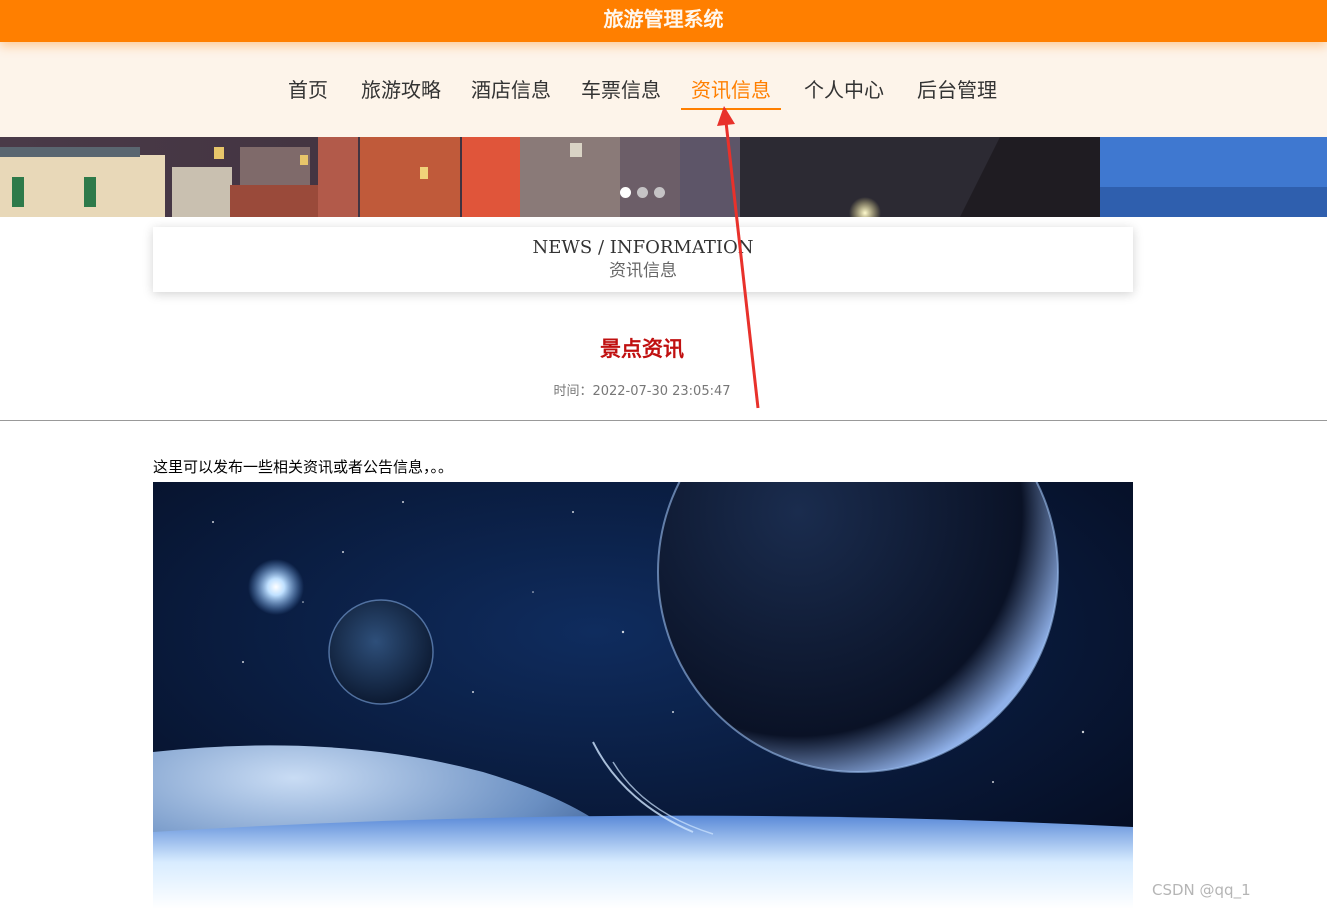 Image resolution: width=1327 pixels, height=909 pixels. I want to click on nav-item-hotel-info: 酒店信息, so click(511, 93).